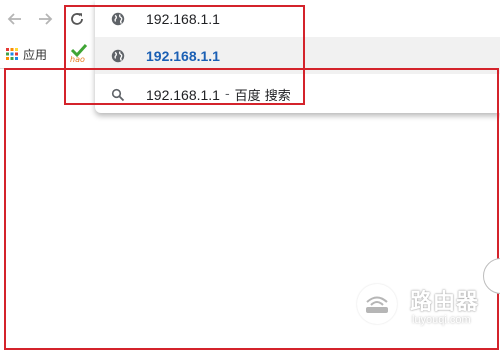 This screenshot has width=500, height=350. I want to click on suggestion-search-engine: 百度 搜索, so click(262, 96).